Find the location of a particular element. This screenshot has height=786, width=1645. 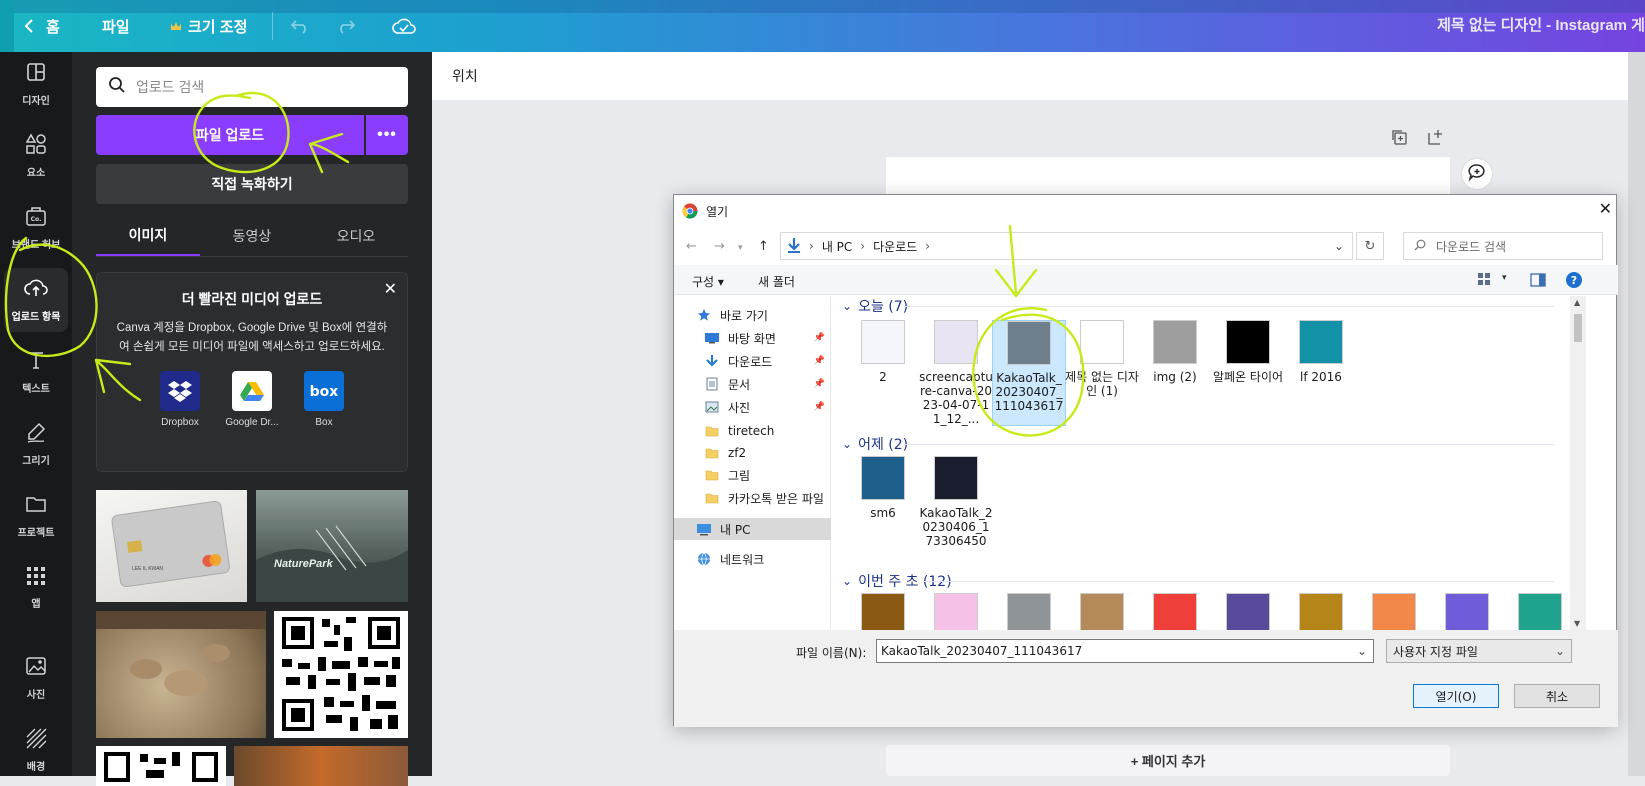

file-item: lf 2016 is located at coordinates (1321, 352).